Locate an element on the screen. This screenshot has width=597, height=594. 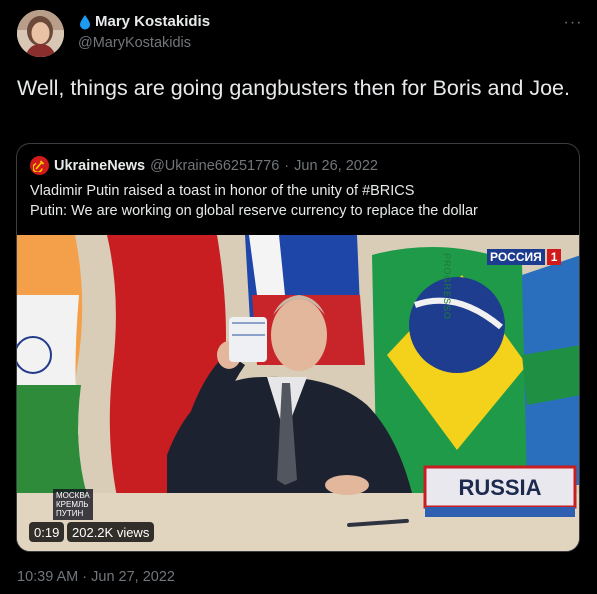
channel-label: РОССИЯ is located at coordinates (516, 257).